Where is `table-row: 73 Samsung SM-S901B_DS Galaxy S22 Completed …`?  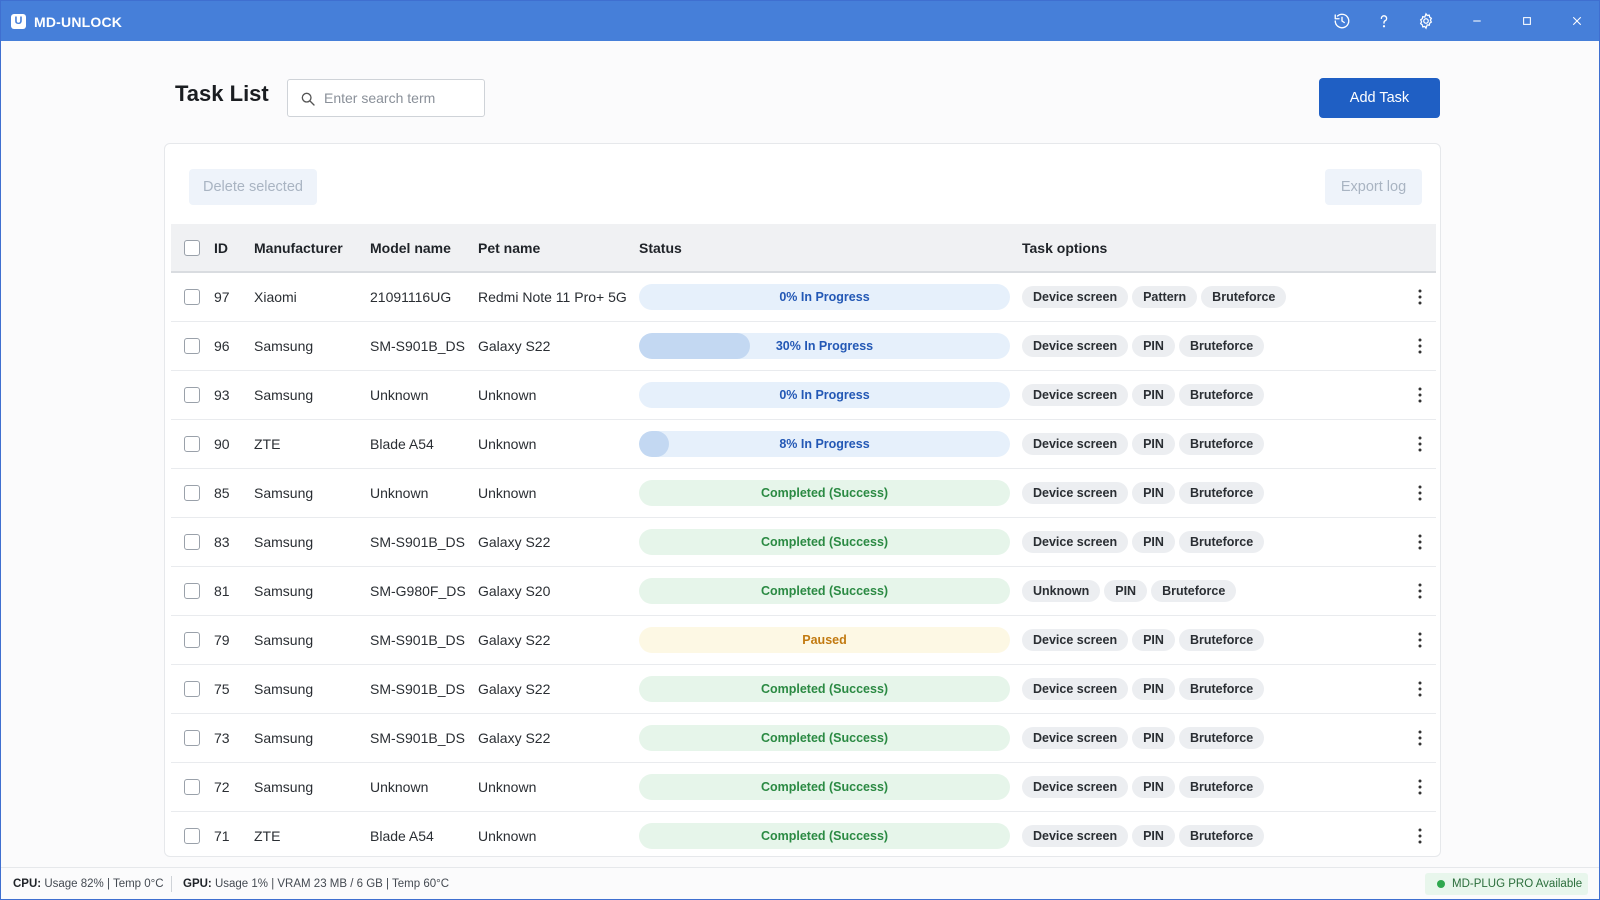
table-row: 73 Samsung SM-S901B_DS Galaxy S22 Completed … is located at coordinates (803, 737).